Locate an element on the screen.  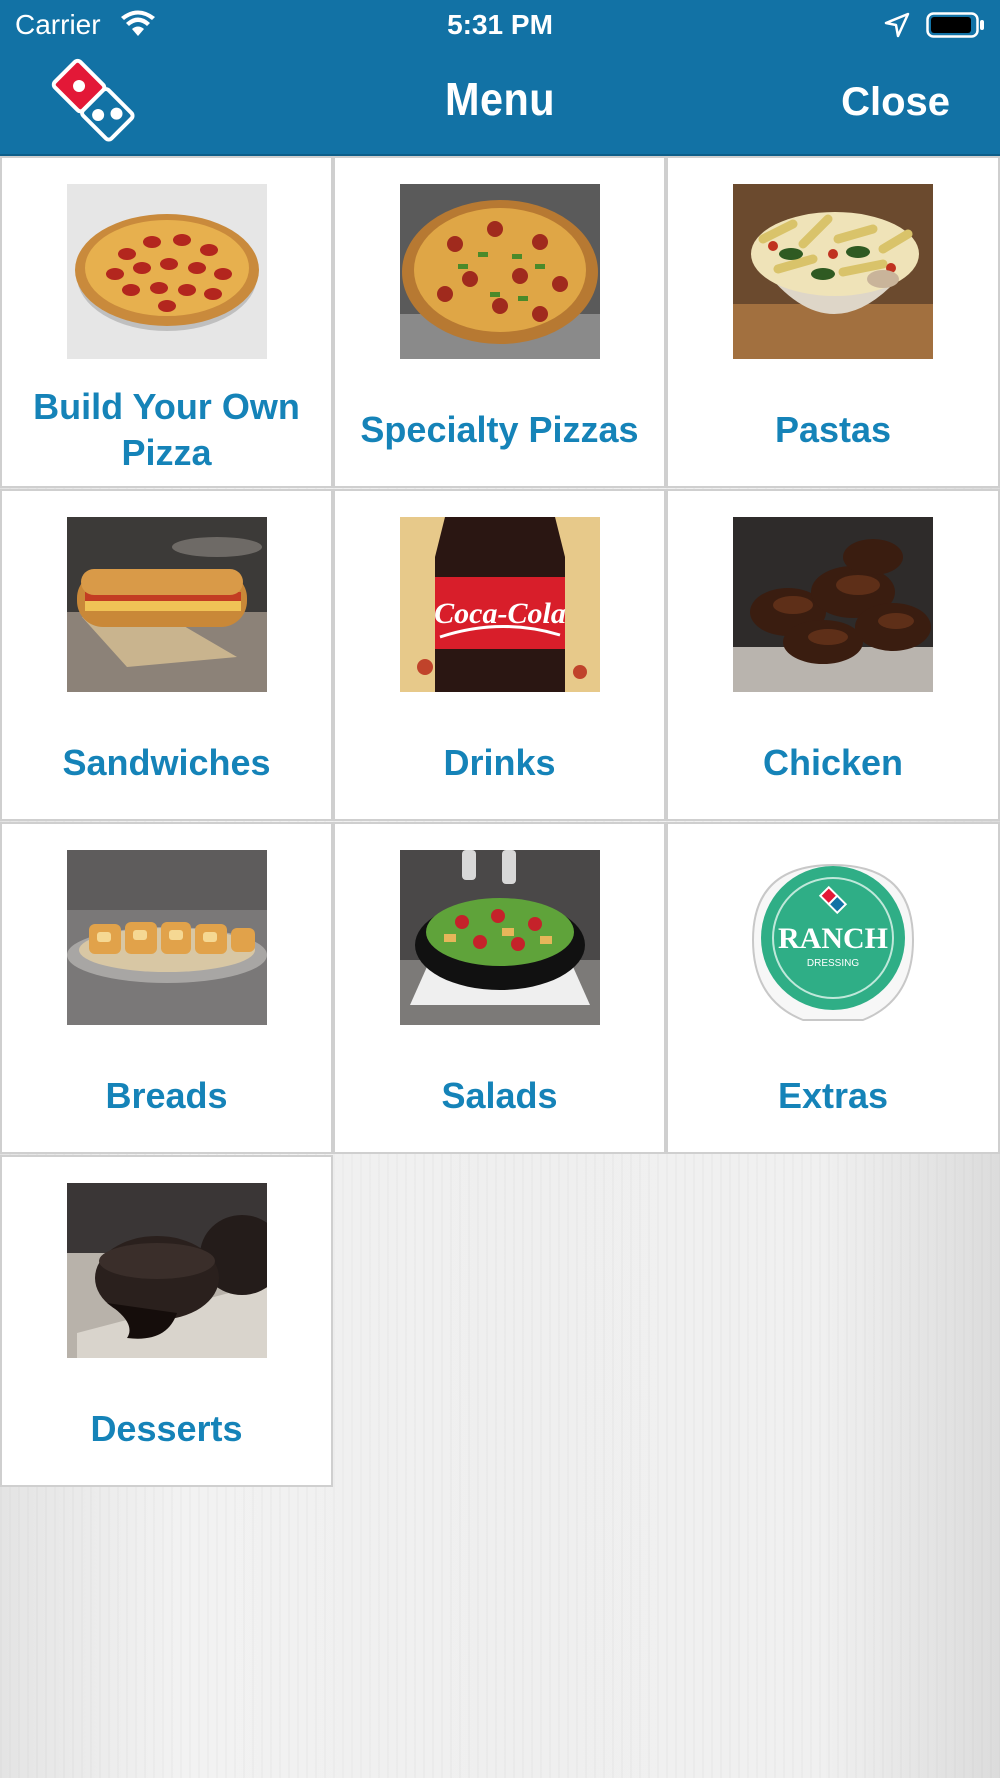
location-arrow-icon is located at coordinates (897, 25).